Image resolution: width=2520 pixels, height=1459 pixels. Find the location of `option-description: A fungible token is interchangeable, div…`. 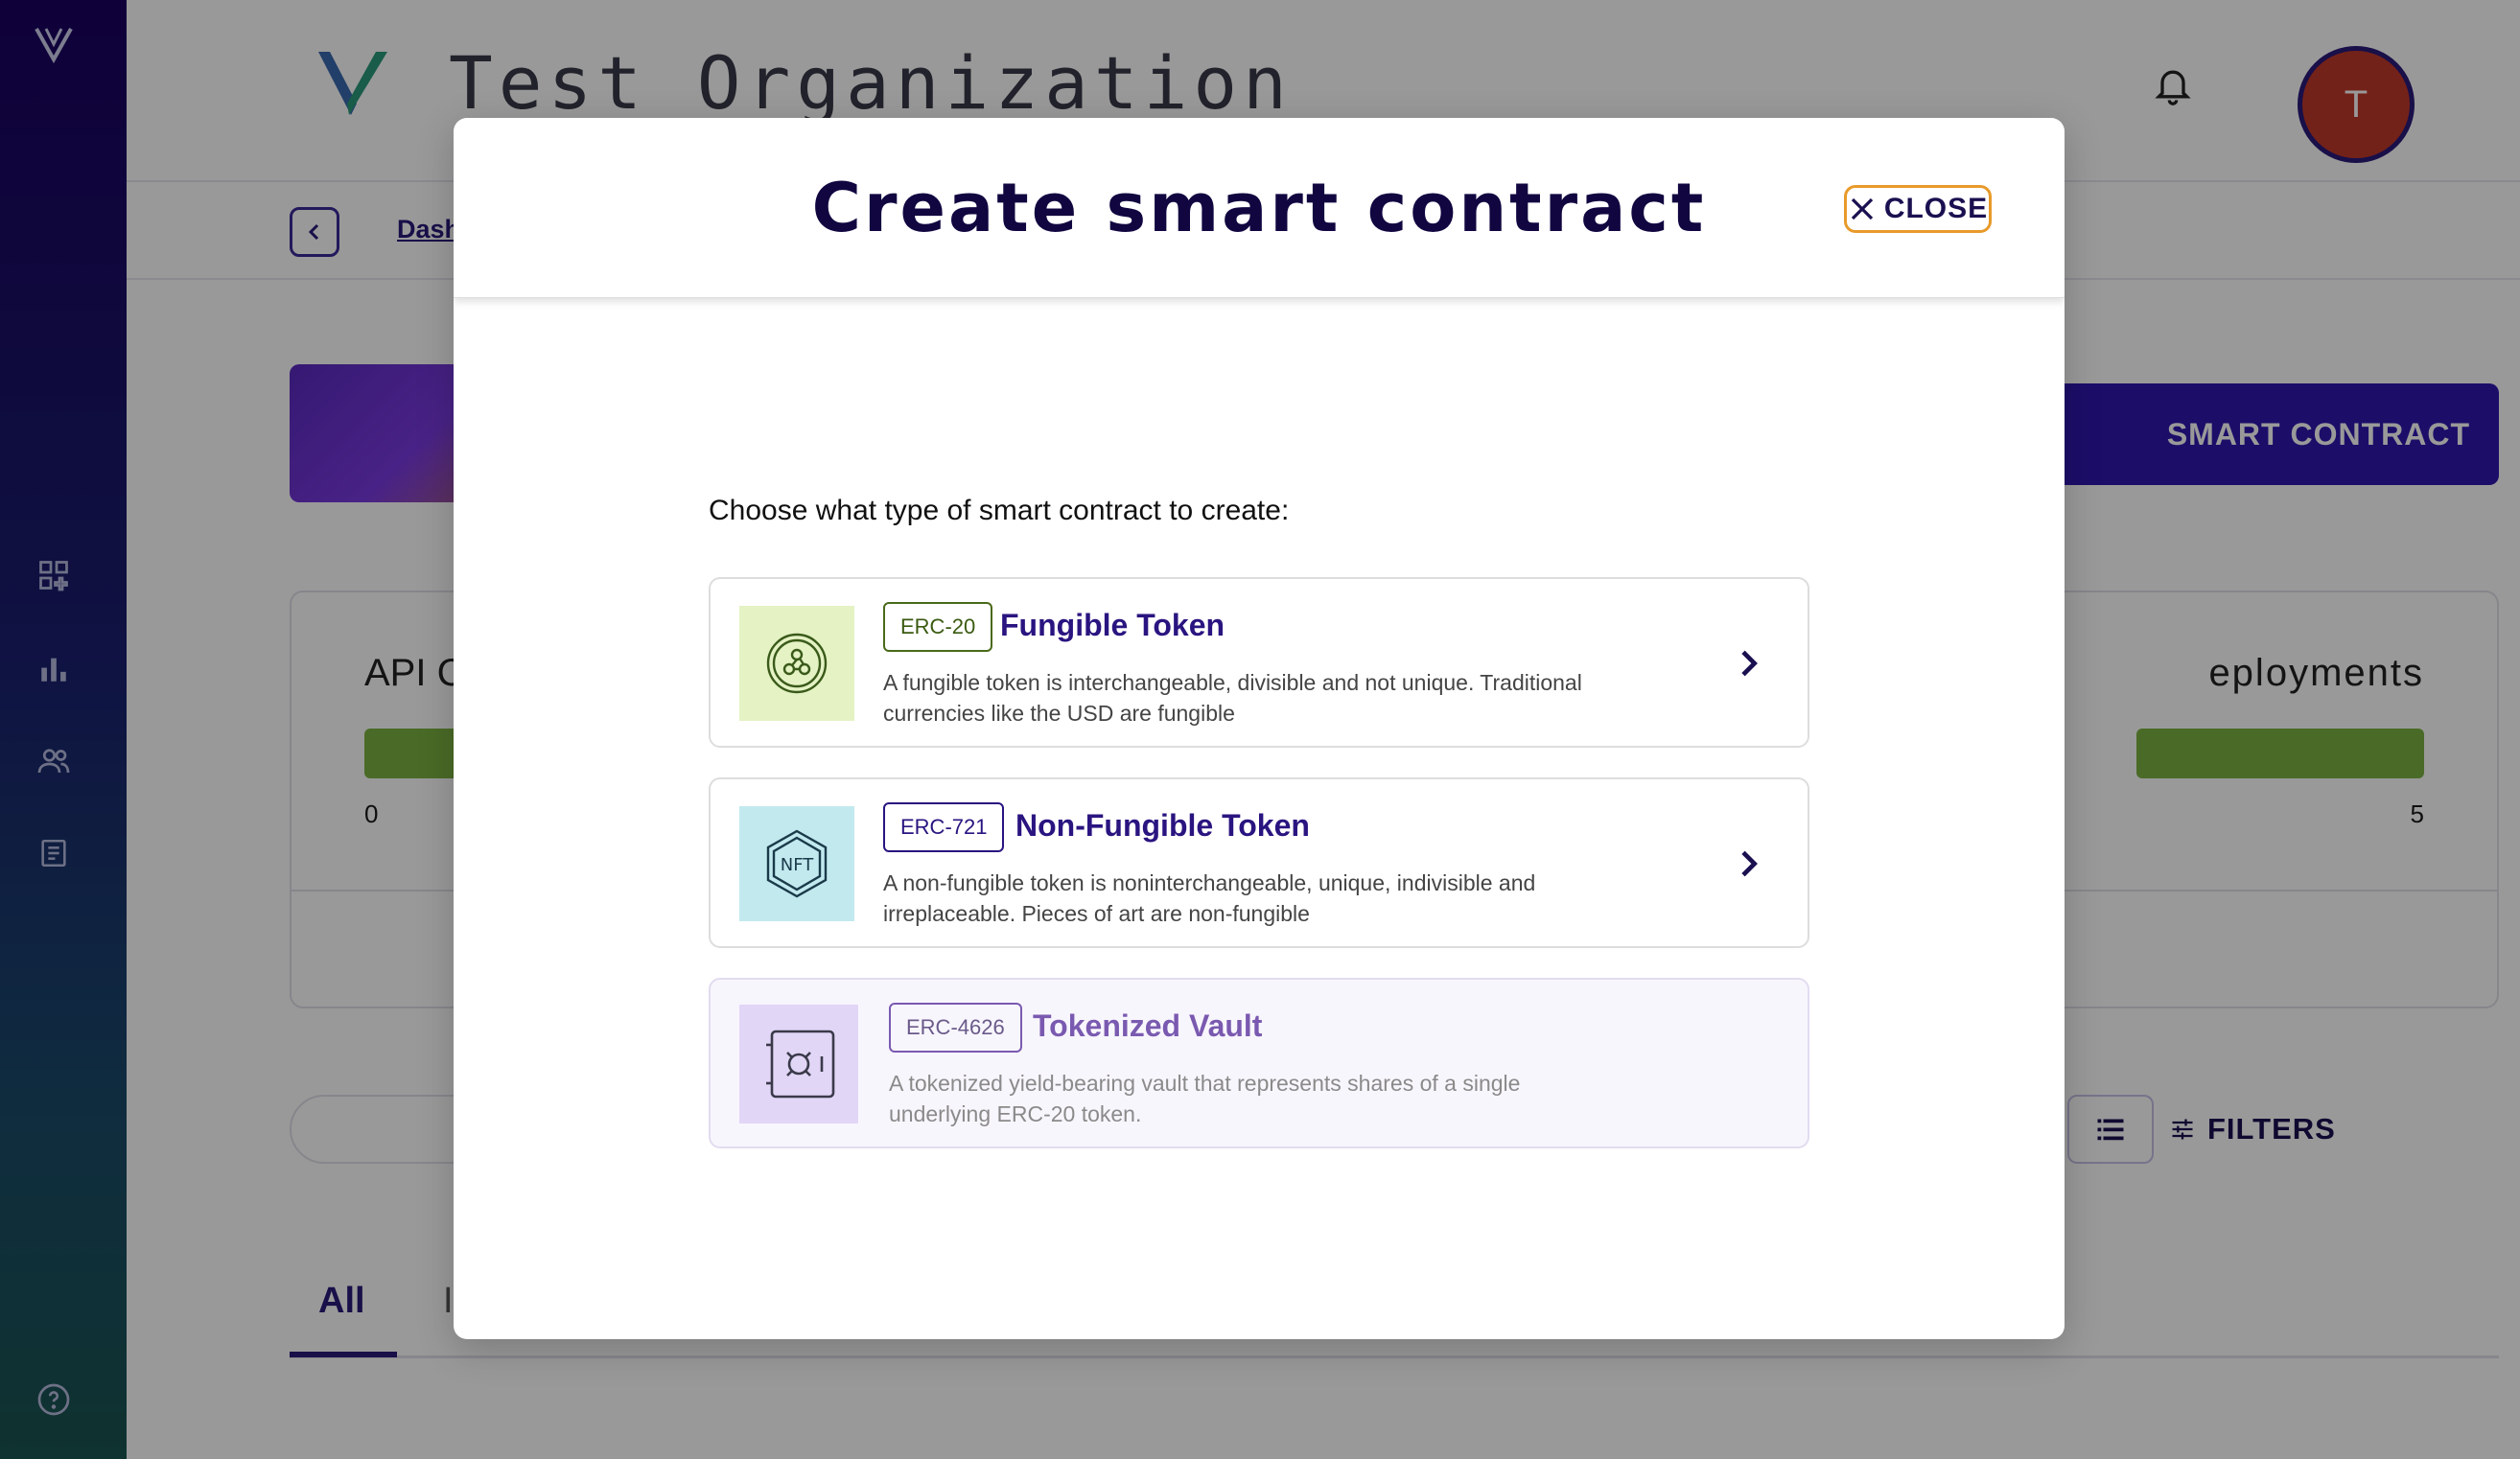

option-description: A fungible token is interchangeable, div… is located at coordinates (1232, 698).